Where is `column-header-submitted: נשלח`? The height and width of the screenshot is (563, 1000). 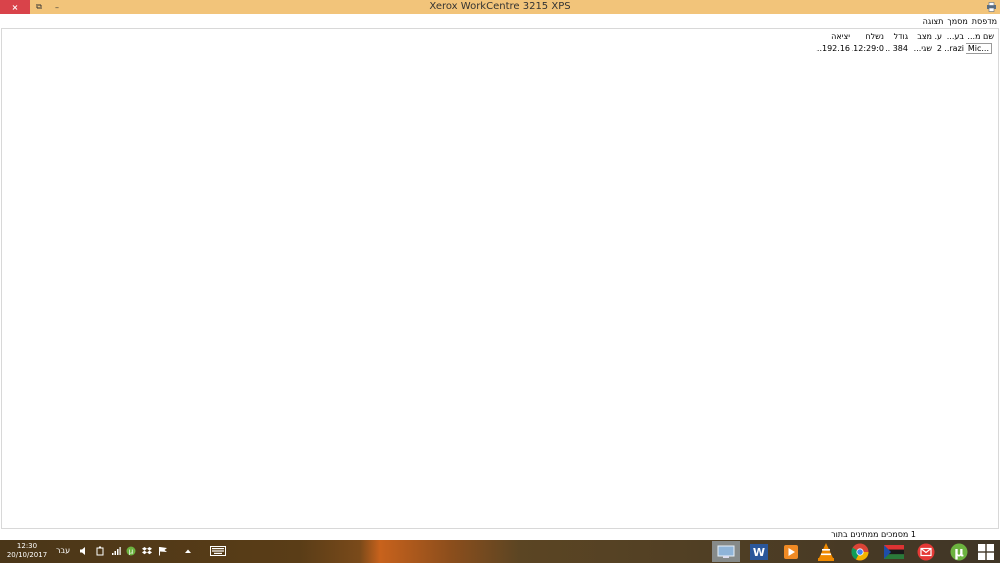 column-header-submitted: נשלח is located at coordinates (869, 36).